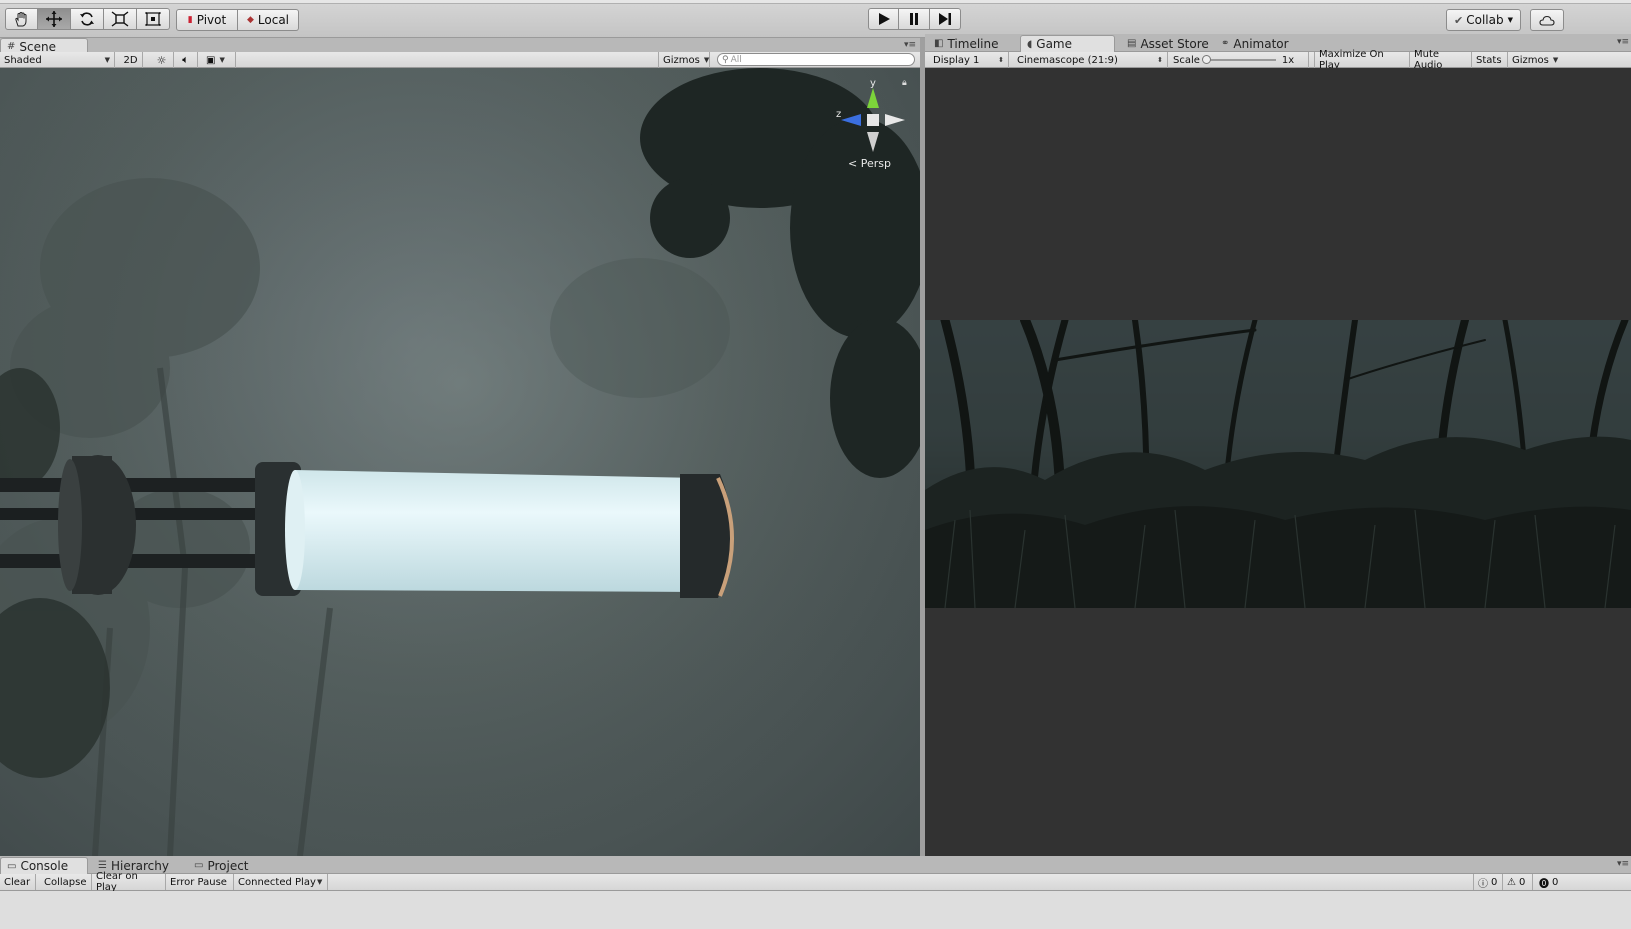  I want to click on display-dropdown: Display 1 ⬍, so click(969, 60).